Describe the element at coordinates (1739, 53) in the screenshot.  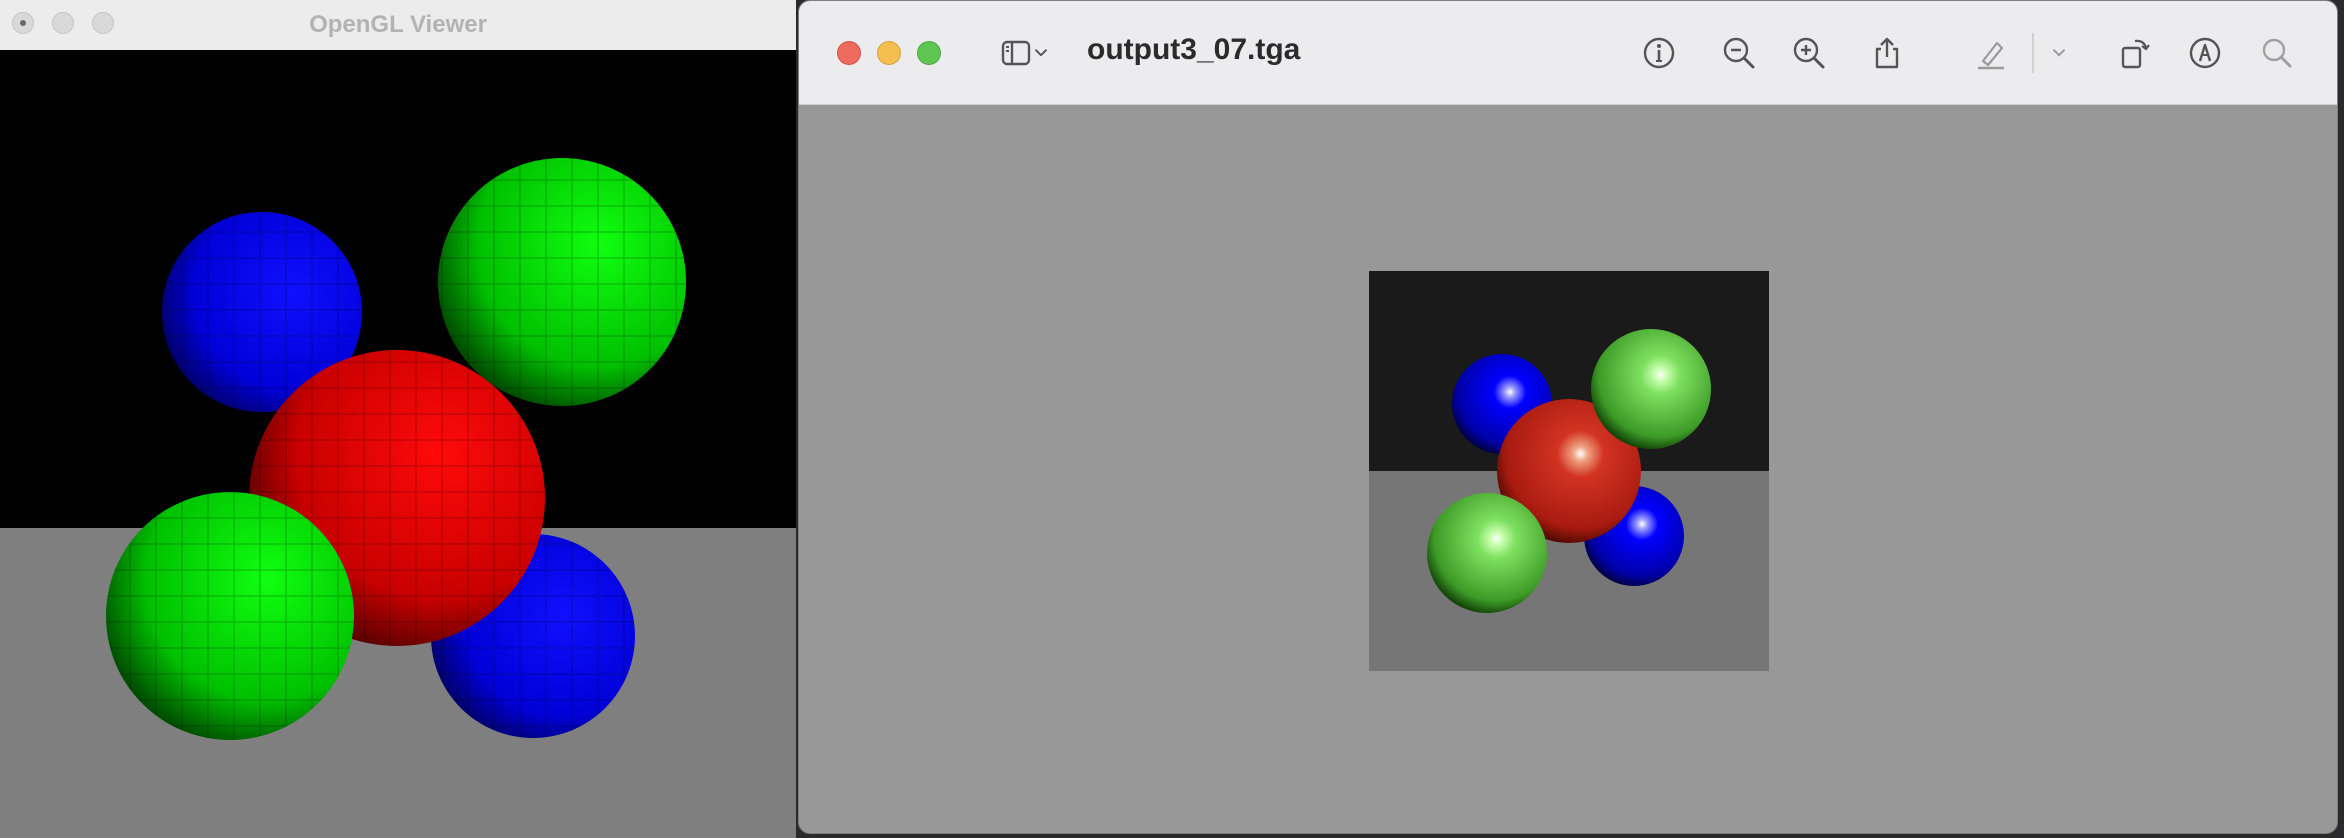
I see `zoom-out-icon` at that location.